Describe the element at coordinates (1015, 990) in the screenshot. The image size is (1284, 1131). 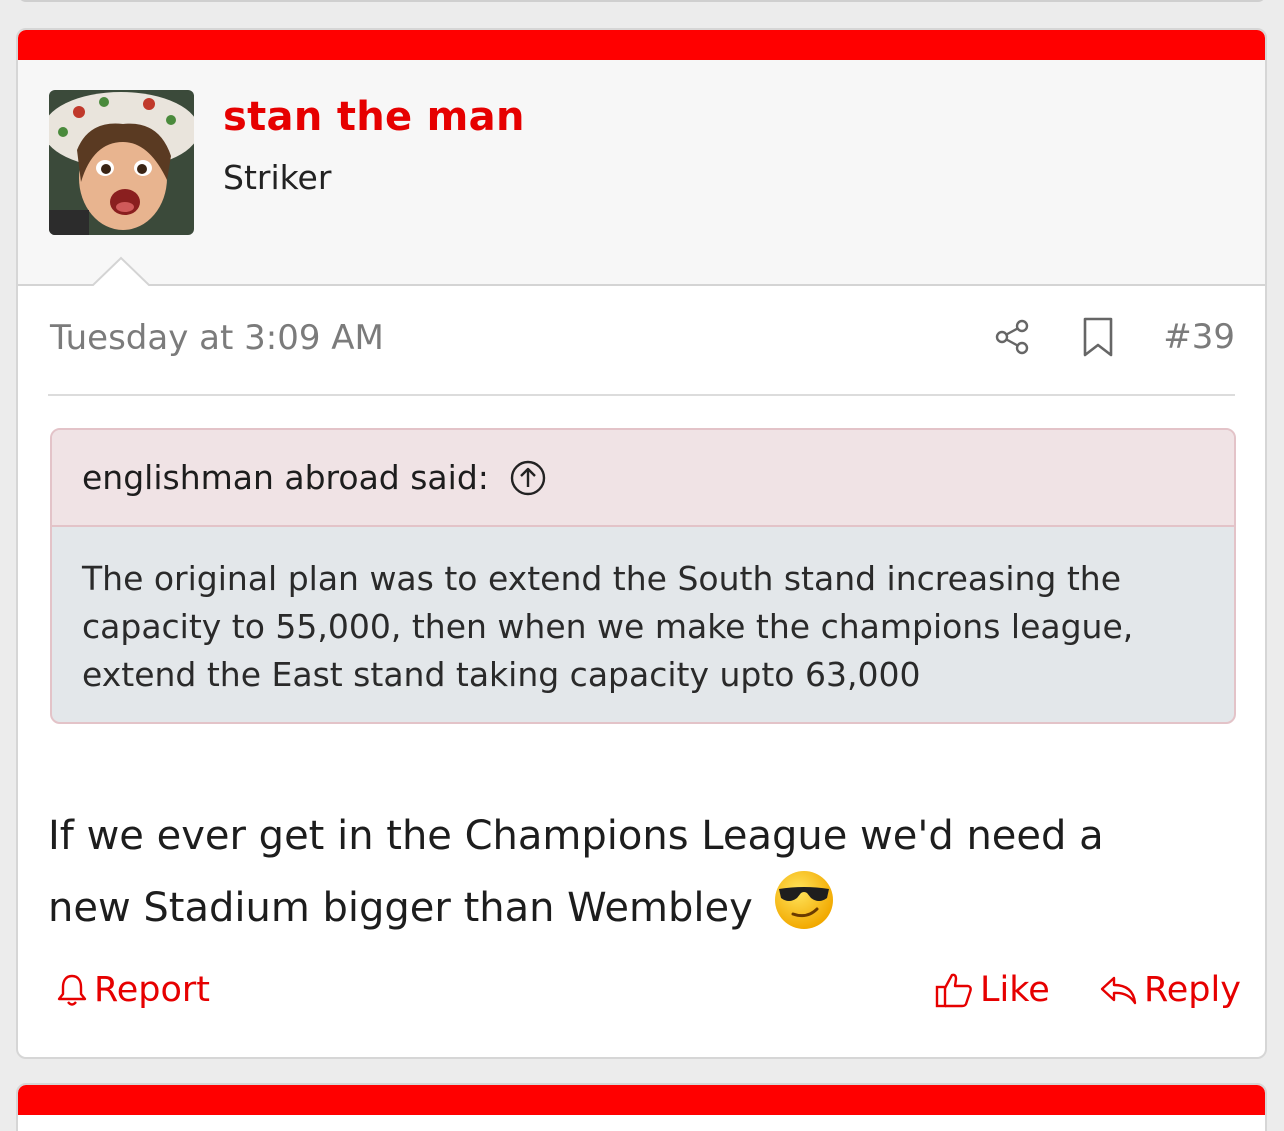
I see `like-label: Like` at that location.